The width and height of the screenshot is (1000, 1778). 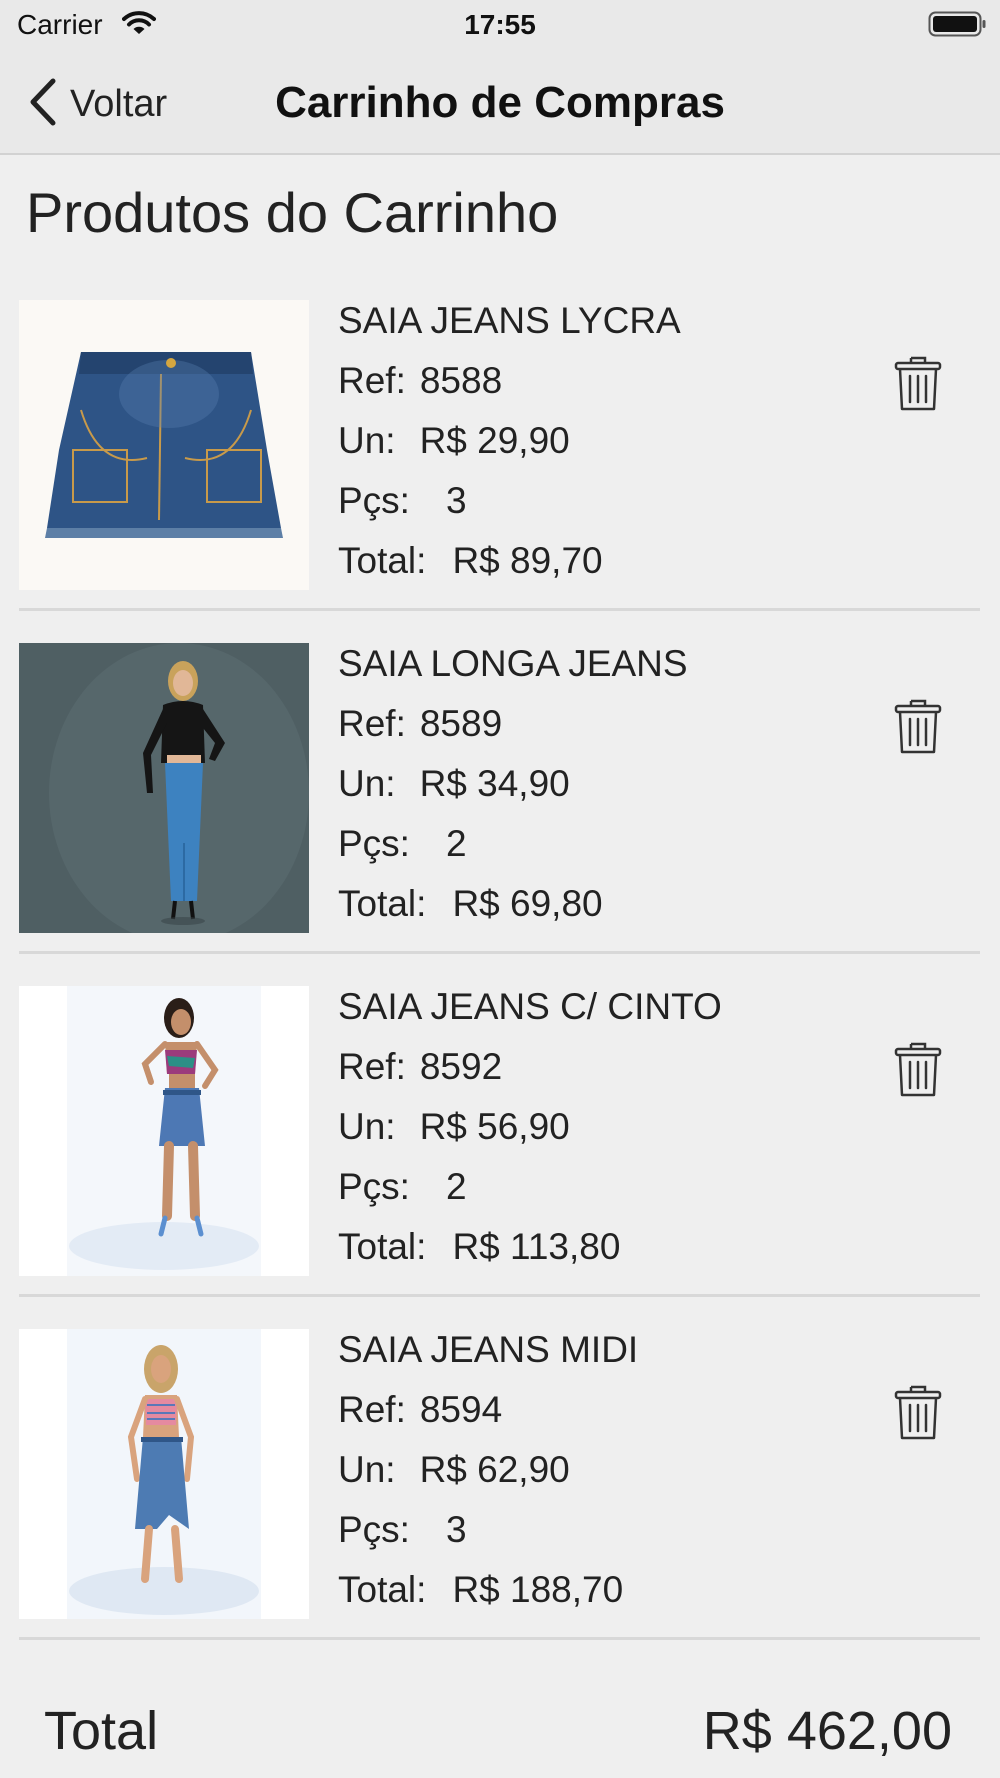 What do you see at coordinates (527, 560) in the screenshot?
I see `total-value: R$ 89,70` at bounding box center [527, 560].